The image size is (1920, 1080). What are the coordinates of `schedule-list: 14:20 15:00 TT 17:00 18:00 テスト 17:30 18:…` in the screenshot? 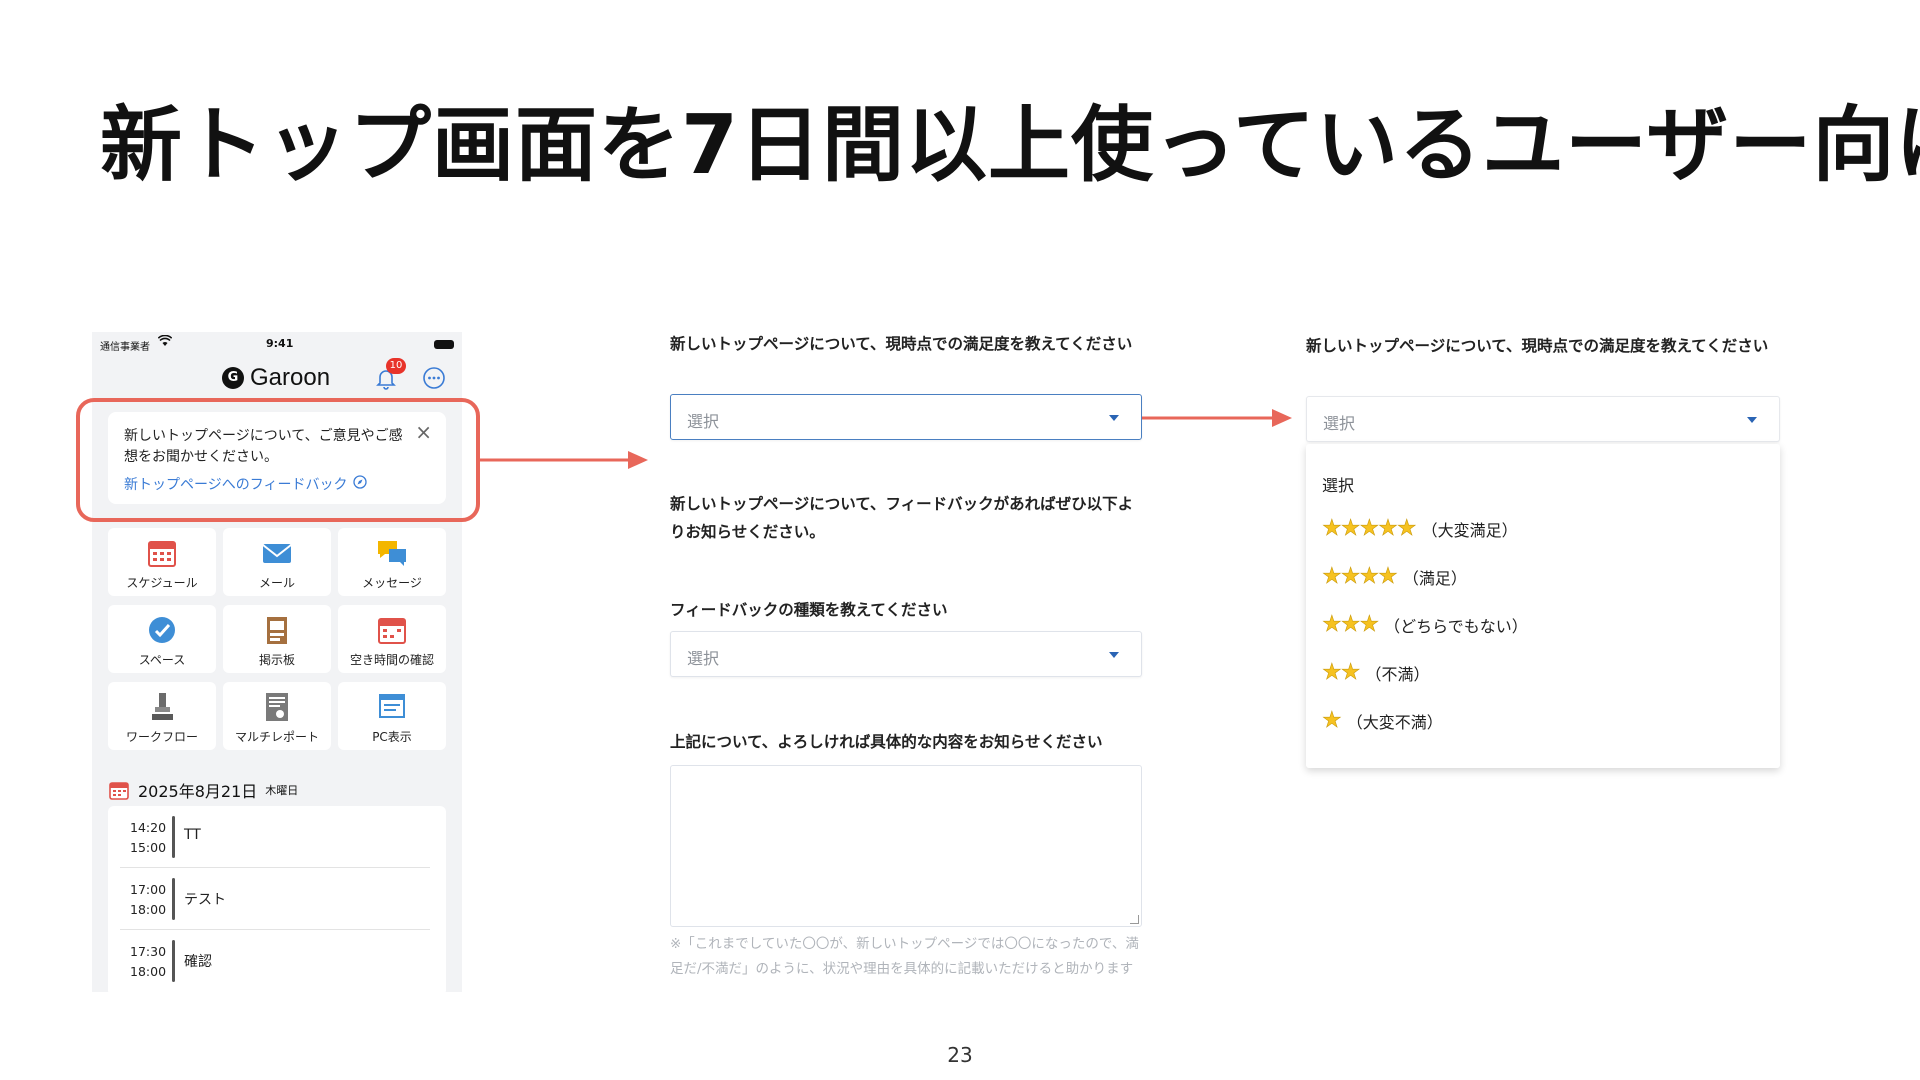 It's located at (277, 899).